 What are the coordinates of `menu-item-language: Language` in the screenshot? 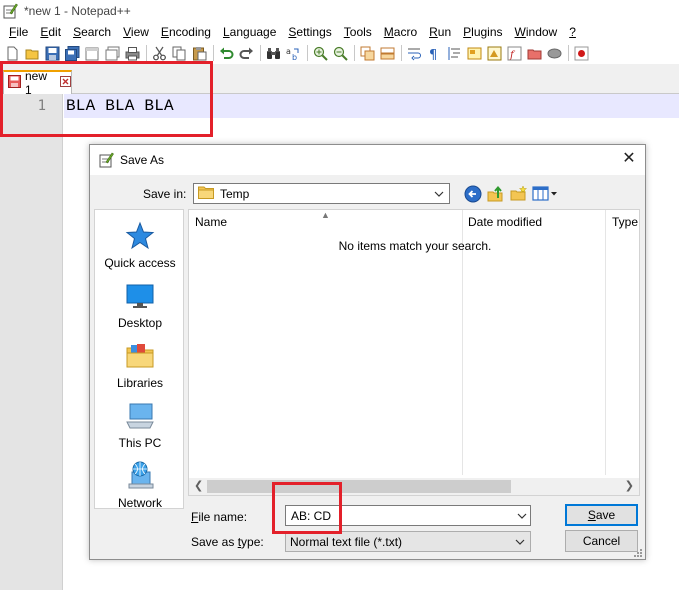 It's located at (249, 32).